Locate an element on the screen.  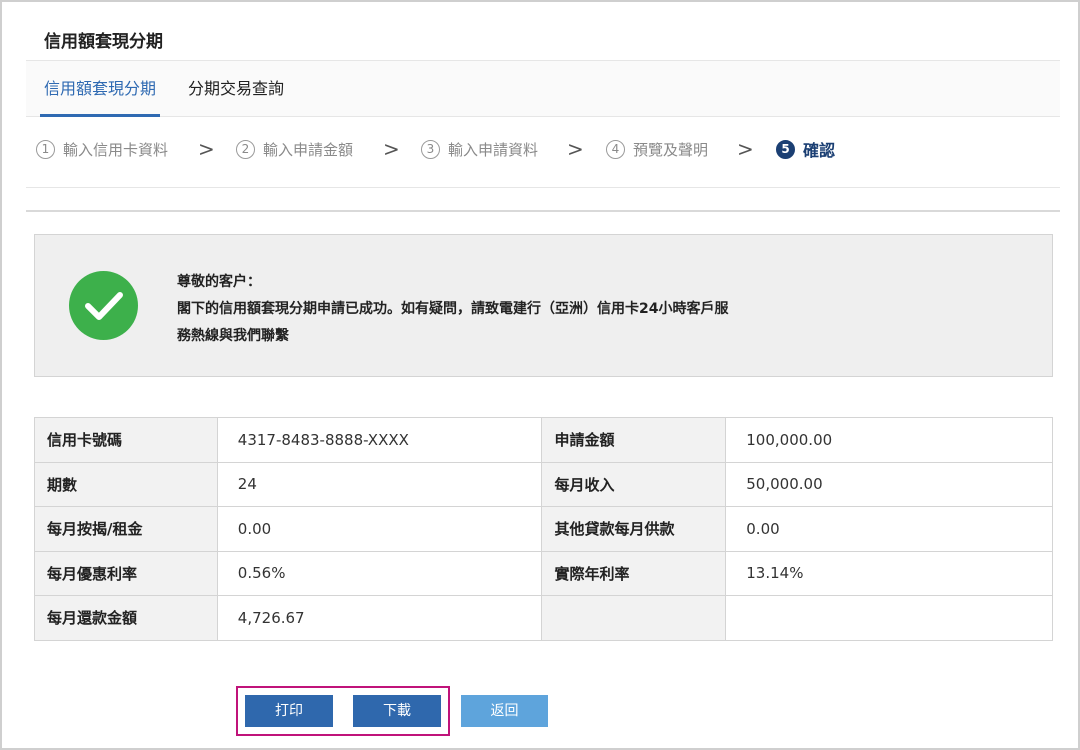
field-value: 4317-8483-8888-XXXX is located at coordinates (379, 440).